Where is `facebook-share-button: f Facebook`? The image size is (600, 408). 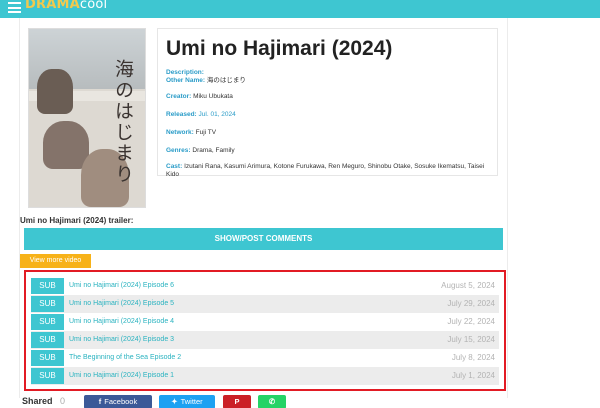
facebook-share-button: f Facebook is located at coordinates (118, 401).